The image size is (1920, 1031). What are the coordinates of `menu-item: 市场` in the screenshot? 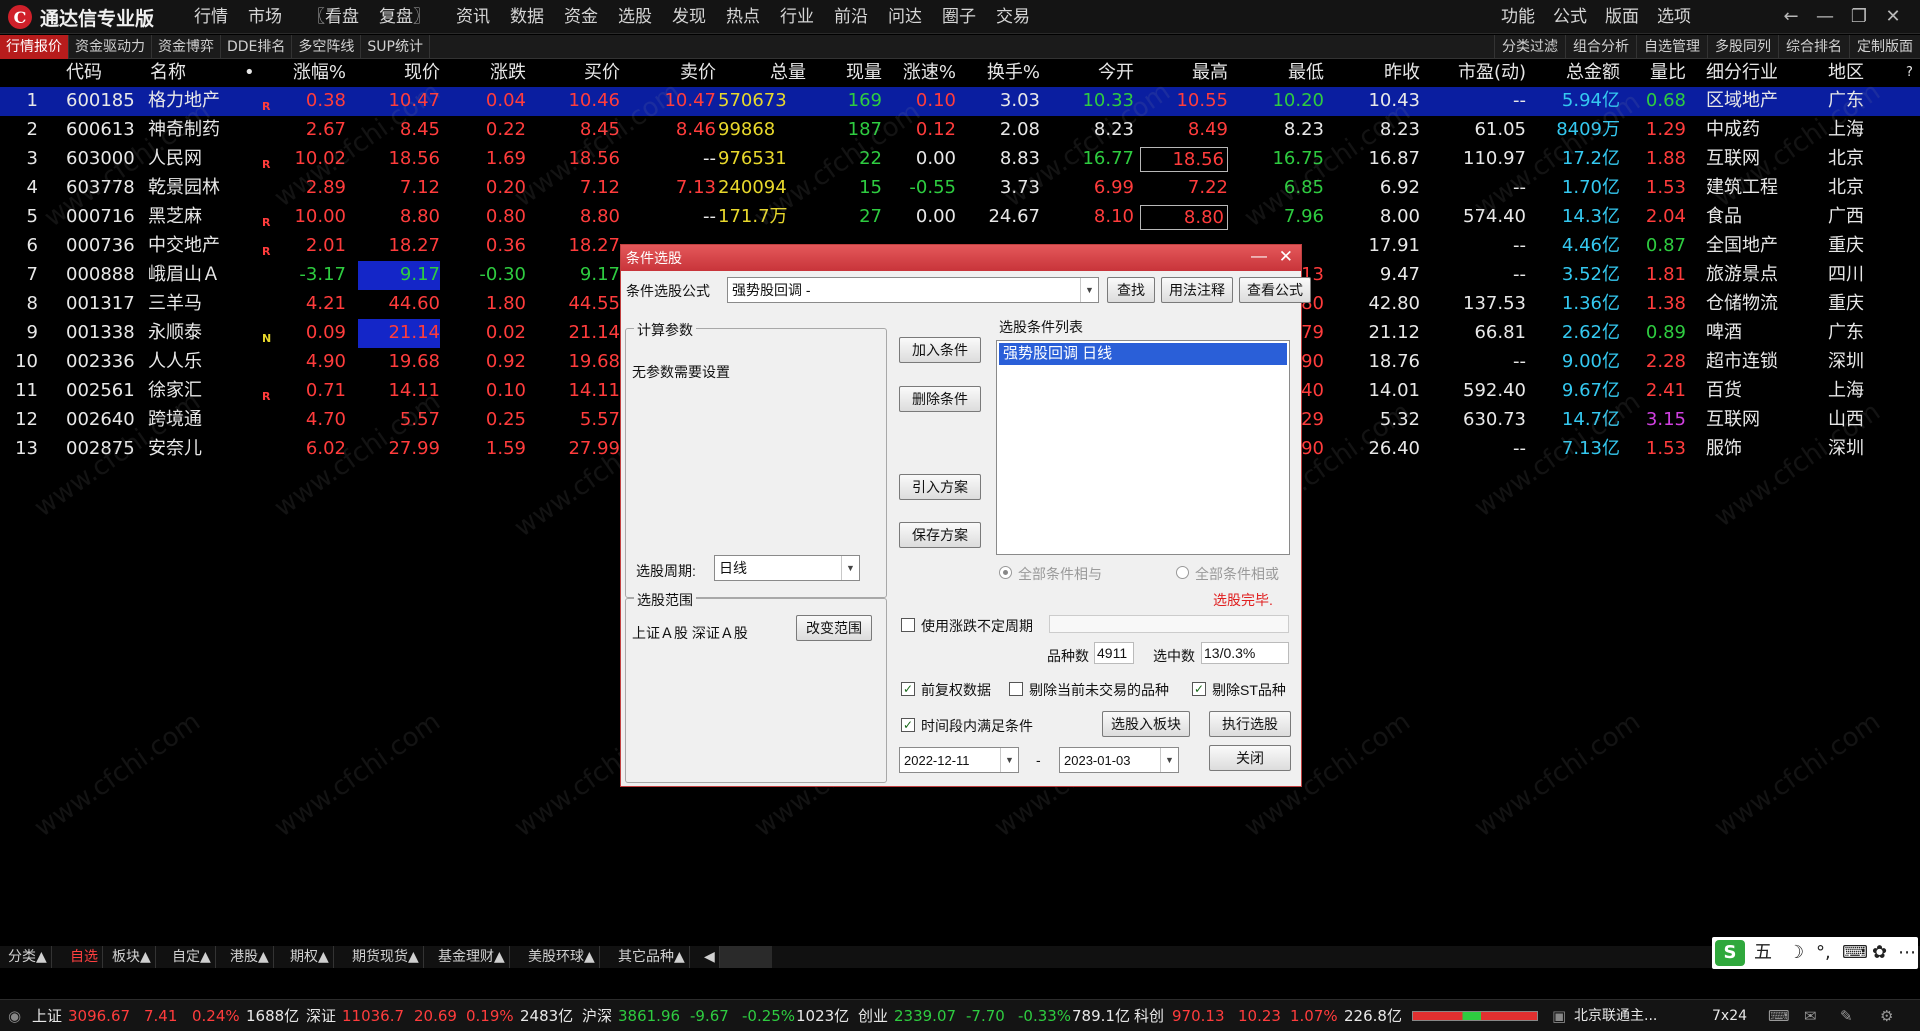 It's located at (265, 17).